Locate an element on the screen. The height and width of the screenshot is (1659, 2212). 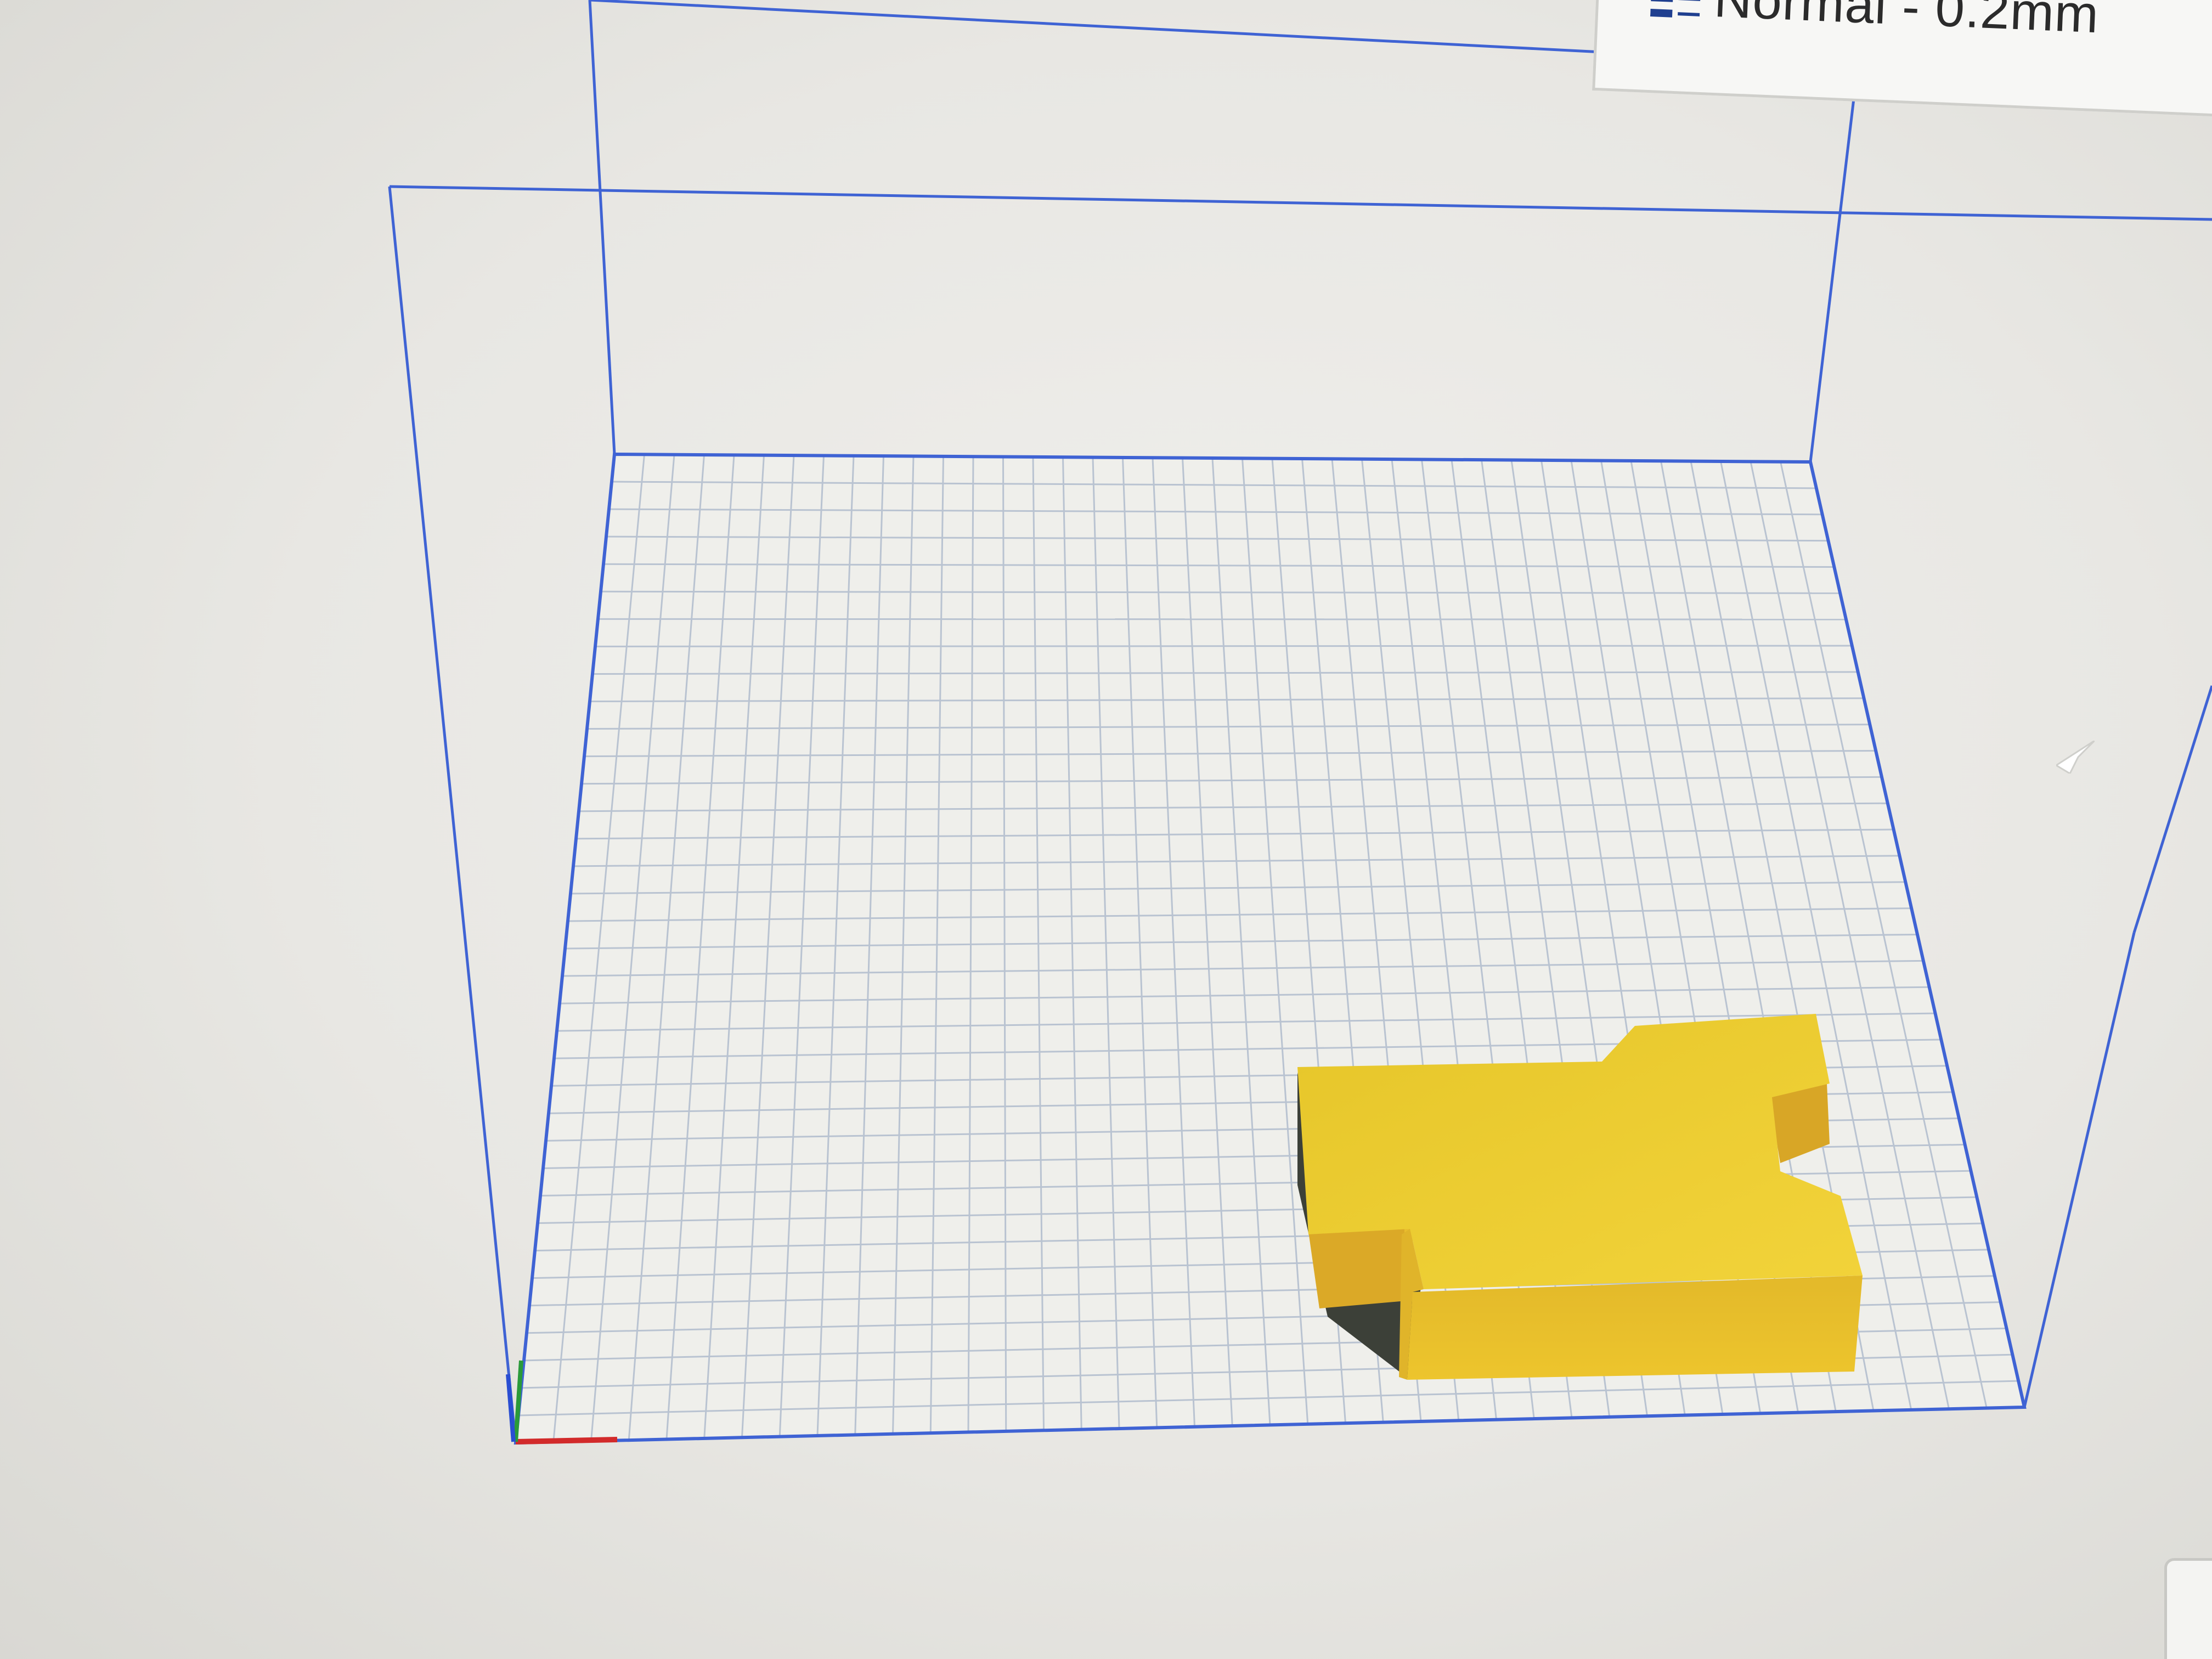
print-settings-icon is located at coordinates (1675, 9).